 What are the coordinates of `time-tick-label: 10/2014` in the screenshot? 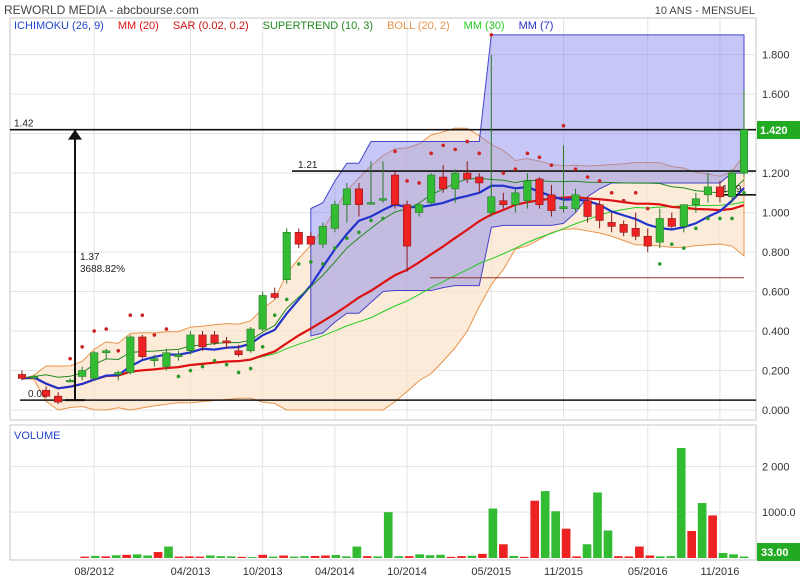 It's located at (407, 572).